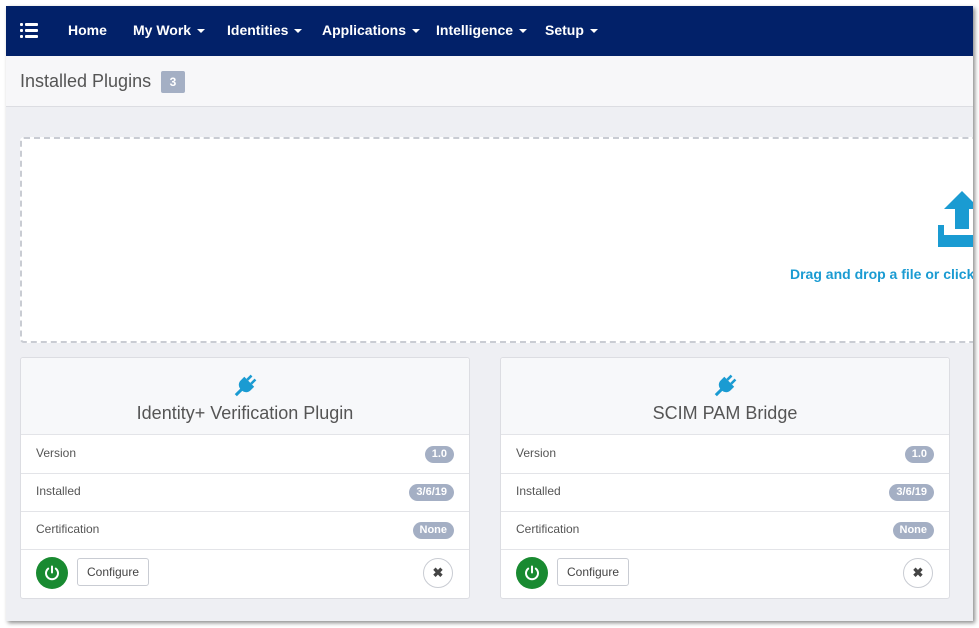 The height and width of the screenshot is (628, 979). I want to click on nav-setup: Setup, so click(571, 30).